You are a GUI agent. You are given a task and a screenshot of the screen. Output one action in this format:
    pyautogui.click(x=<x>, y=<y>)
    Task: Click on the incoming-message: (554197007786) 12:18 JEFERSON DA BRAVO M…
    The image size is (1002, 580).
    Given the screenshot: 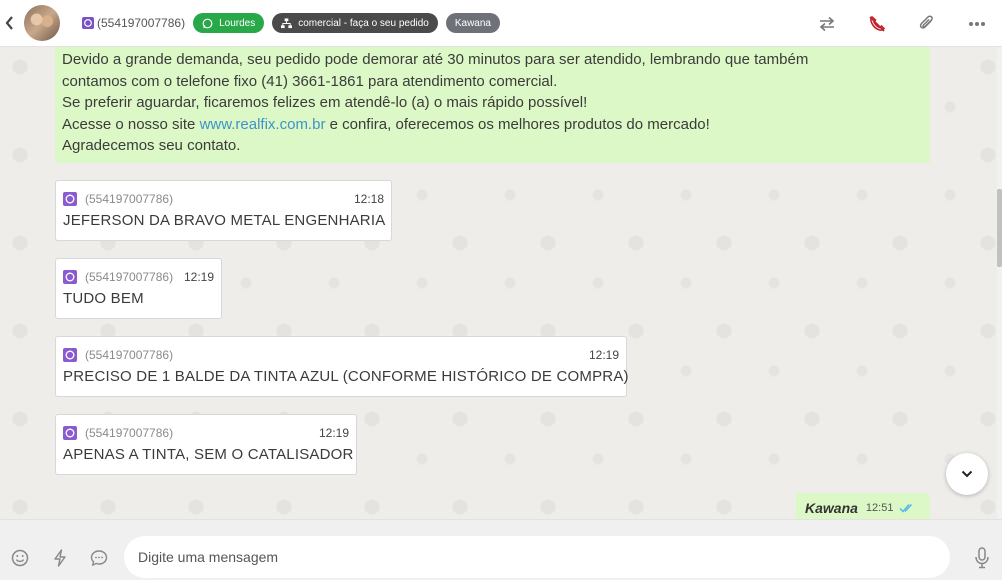 What is the action you would take?
    pyautogui.click(x=223, y=210)
    